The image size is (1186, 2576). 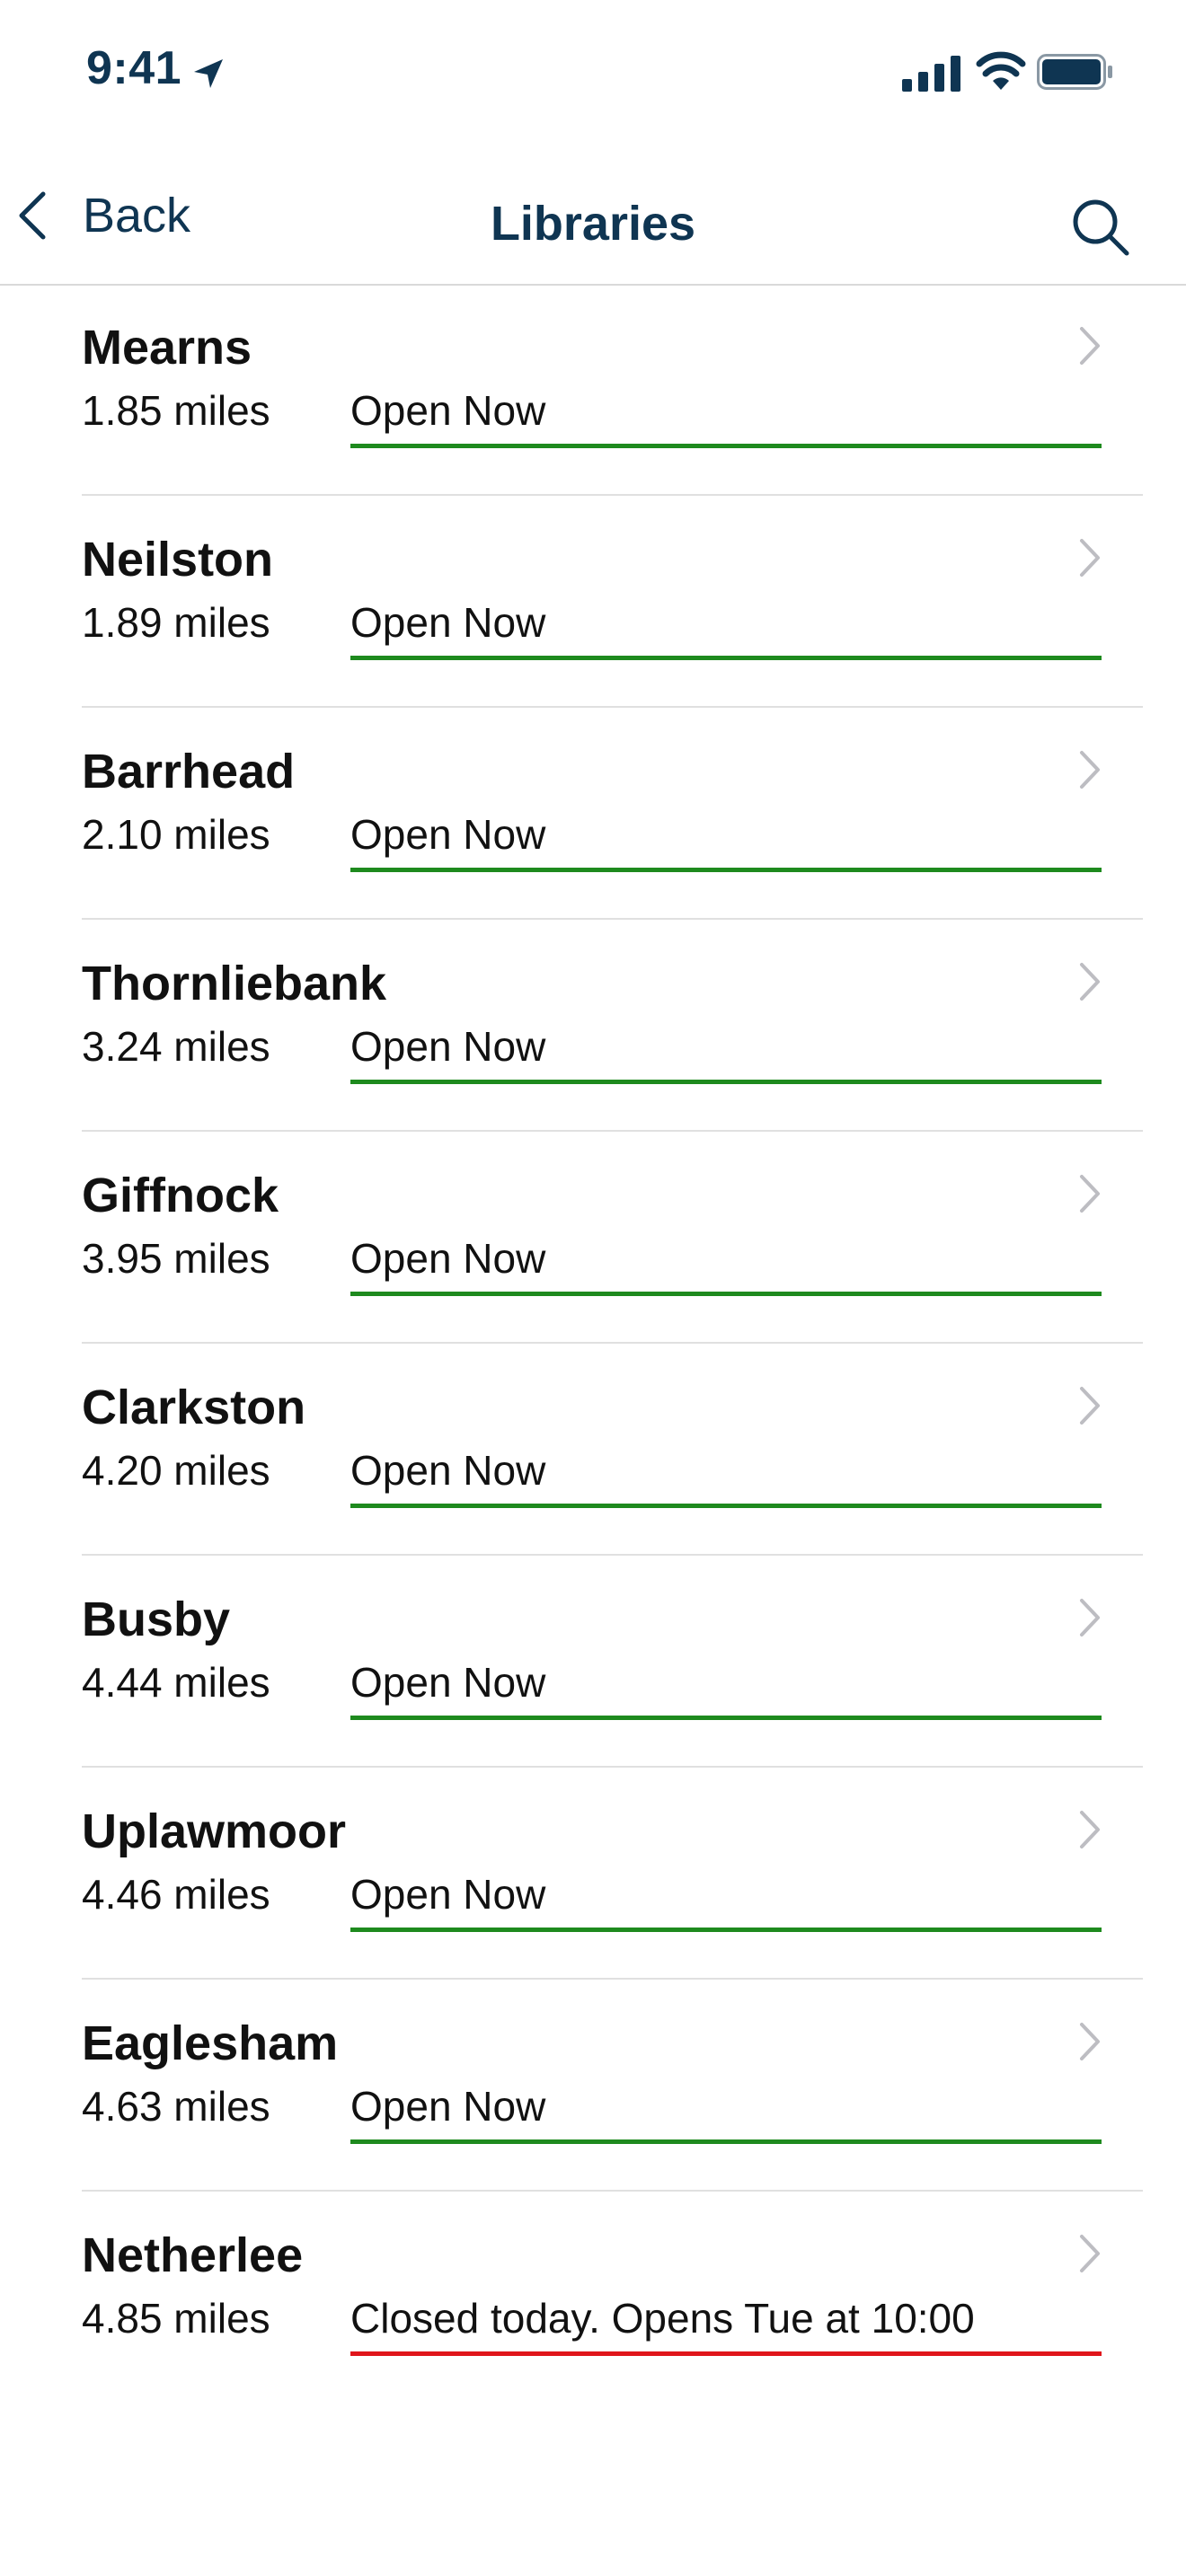 I want to click on library-distance: 2.10 miles, so click(x=176, y=834).